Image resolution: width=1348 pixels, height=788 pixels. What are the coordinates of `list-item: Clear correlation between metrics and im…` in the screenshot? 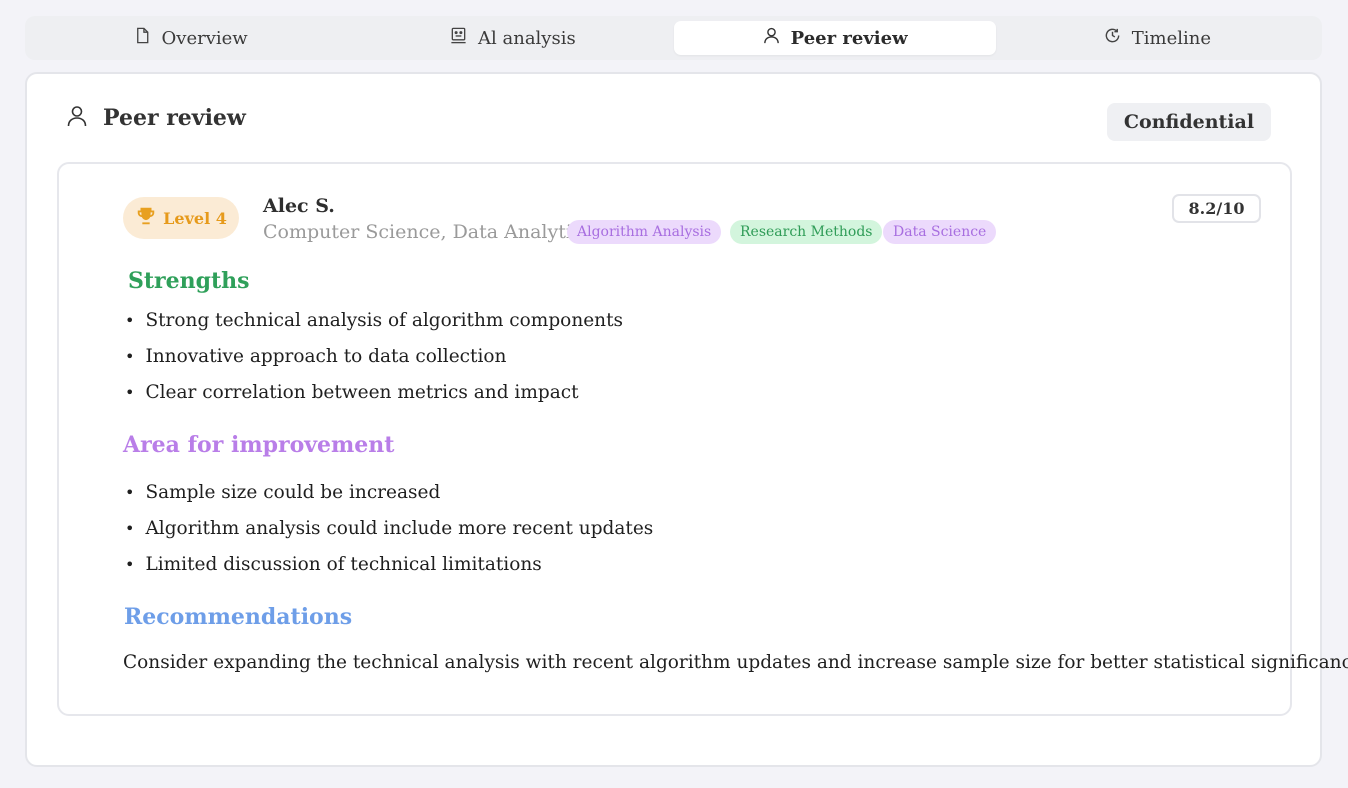 It's located at (374, 392).